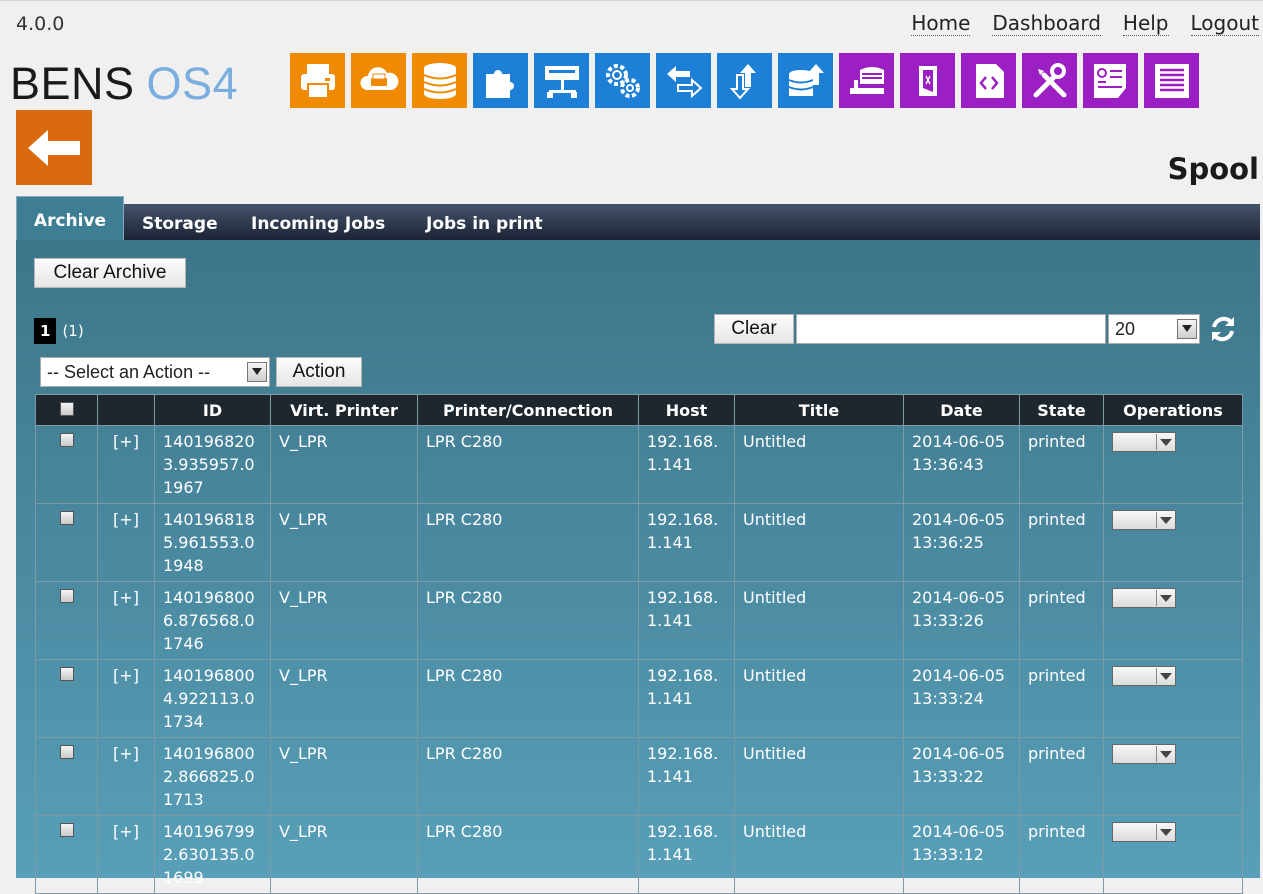  Describe the element at coordinates (988, 80) in the screenshot. I see `script-file-icon` at that location.